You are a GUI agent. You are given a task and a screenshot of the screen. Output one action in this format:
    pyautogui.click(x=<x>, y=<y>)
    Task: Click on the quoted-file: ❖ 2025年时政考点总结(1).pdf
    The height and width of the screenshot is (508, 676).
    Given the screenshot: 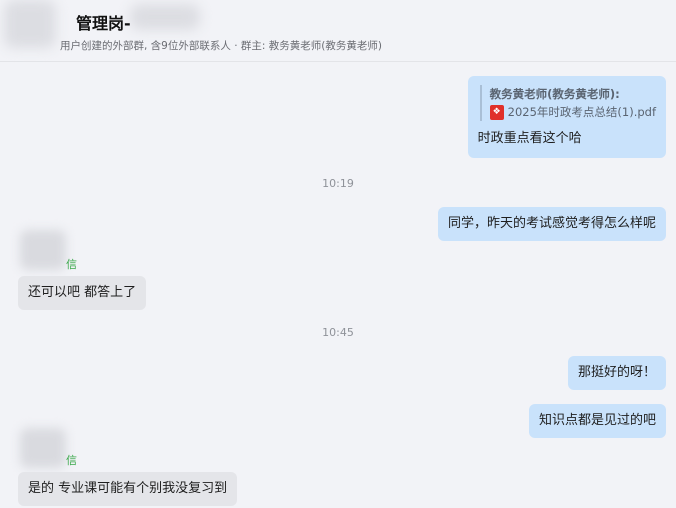 What is the action you would take?
    pyautogui.click(x=572, y=112)
    